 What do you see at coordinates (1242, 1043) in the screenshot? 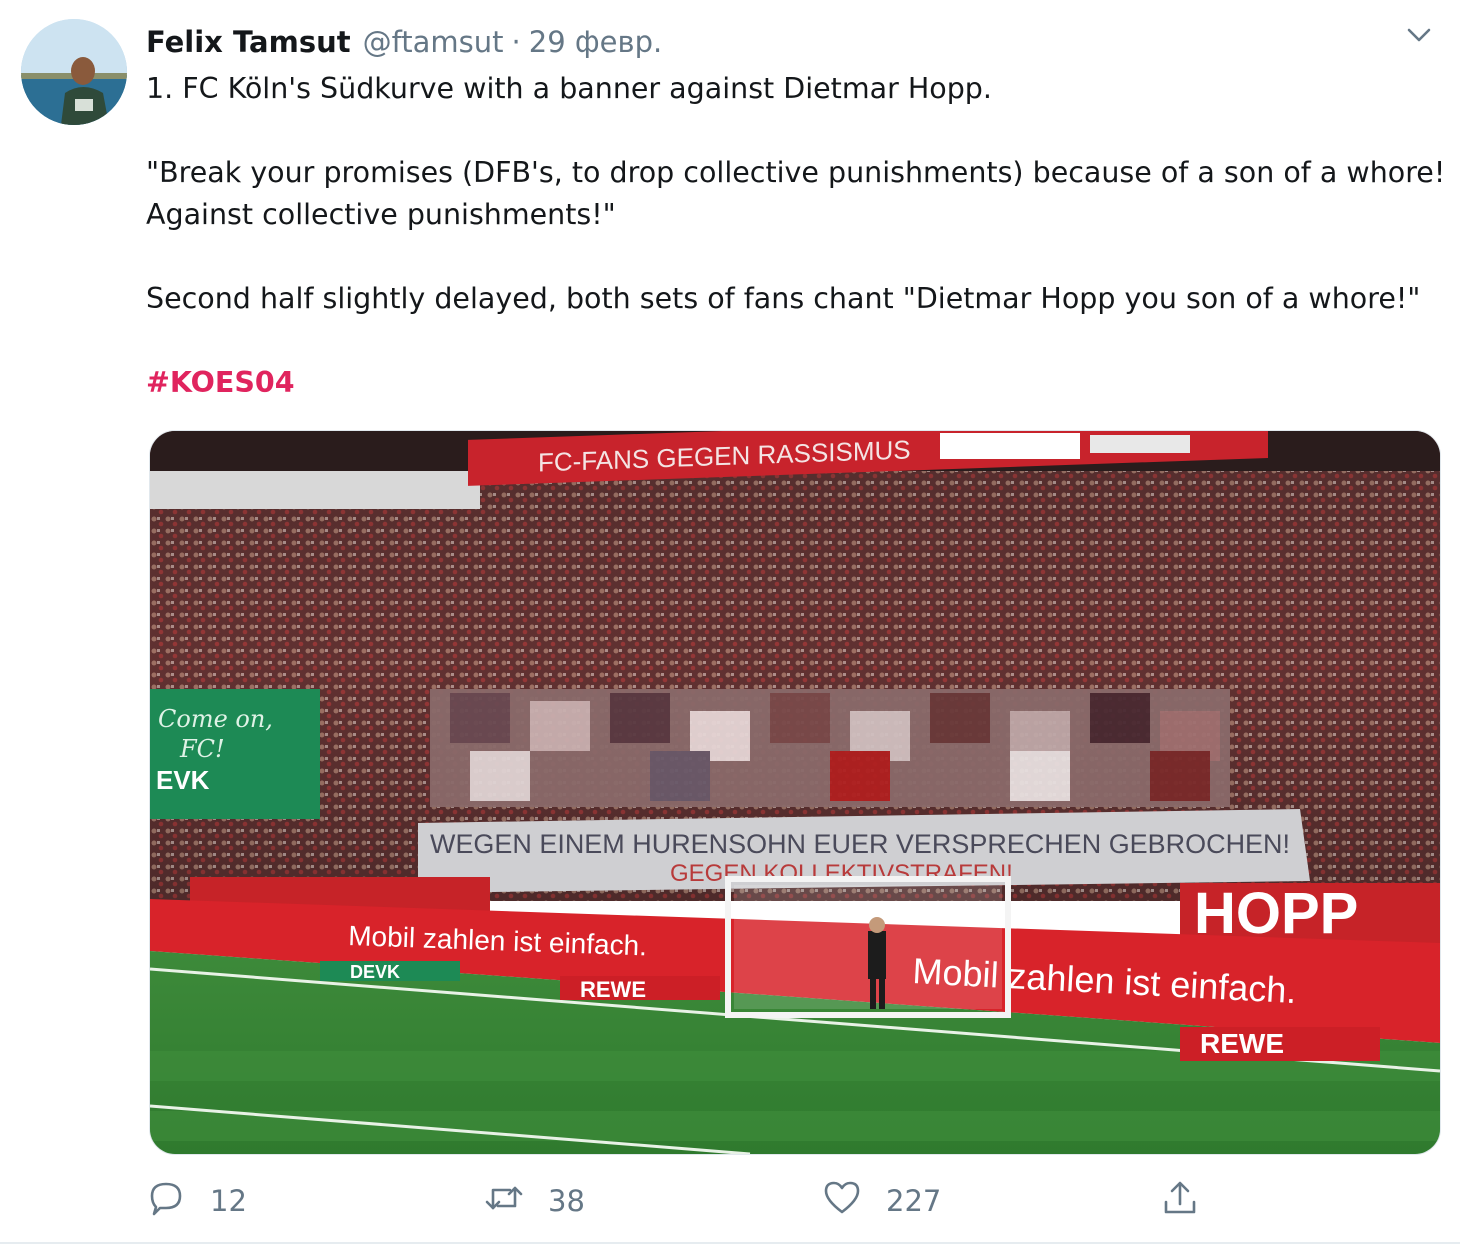
I see `ad-rewe-text-2: REWE` at bounding box center [1242, 1043].